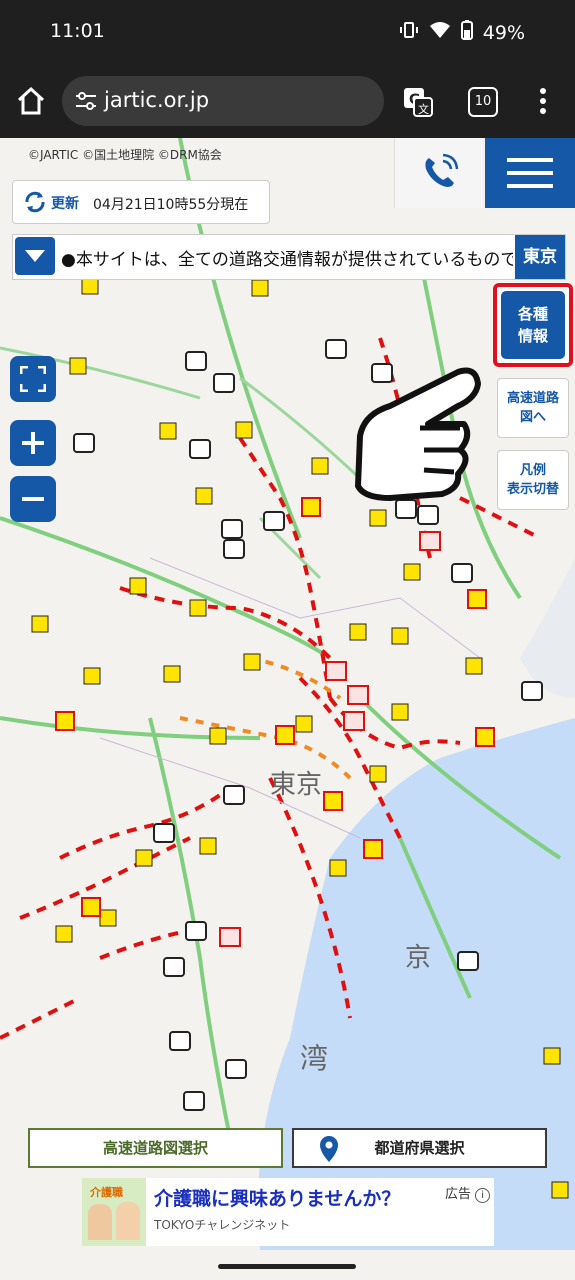  What do you see at coordinates (65, 203) in the screenshot?
I see `refresh-button: 更新` at bounding box center [65, 203].